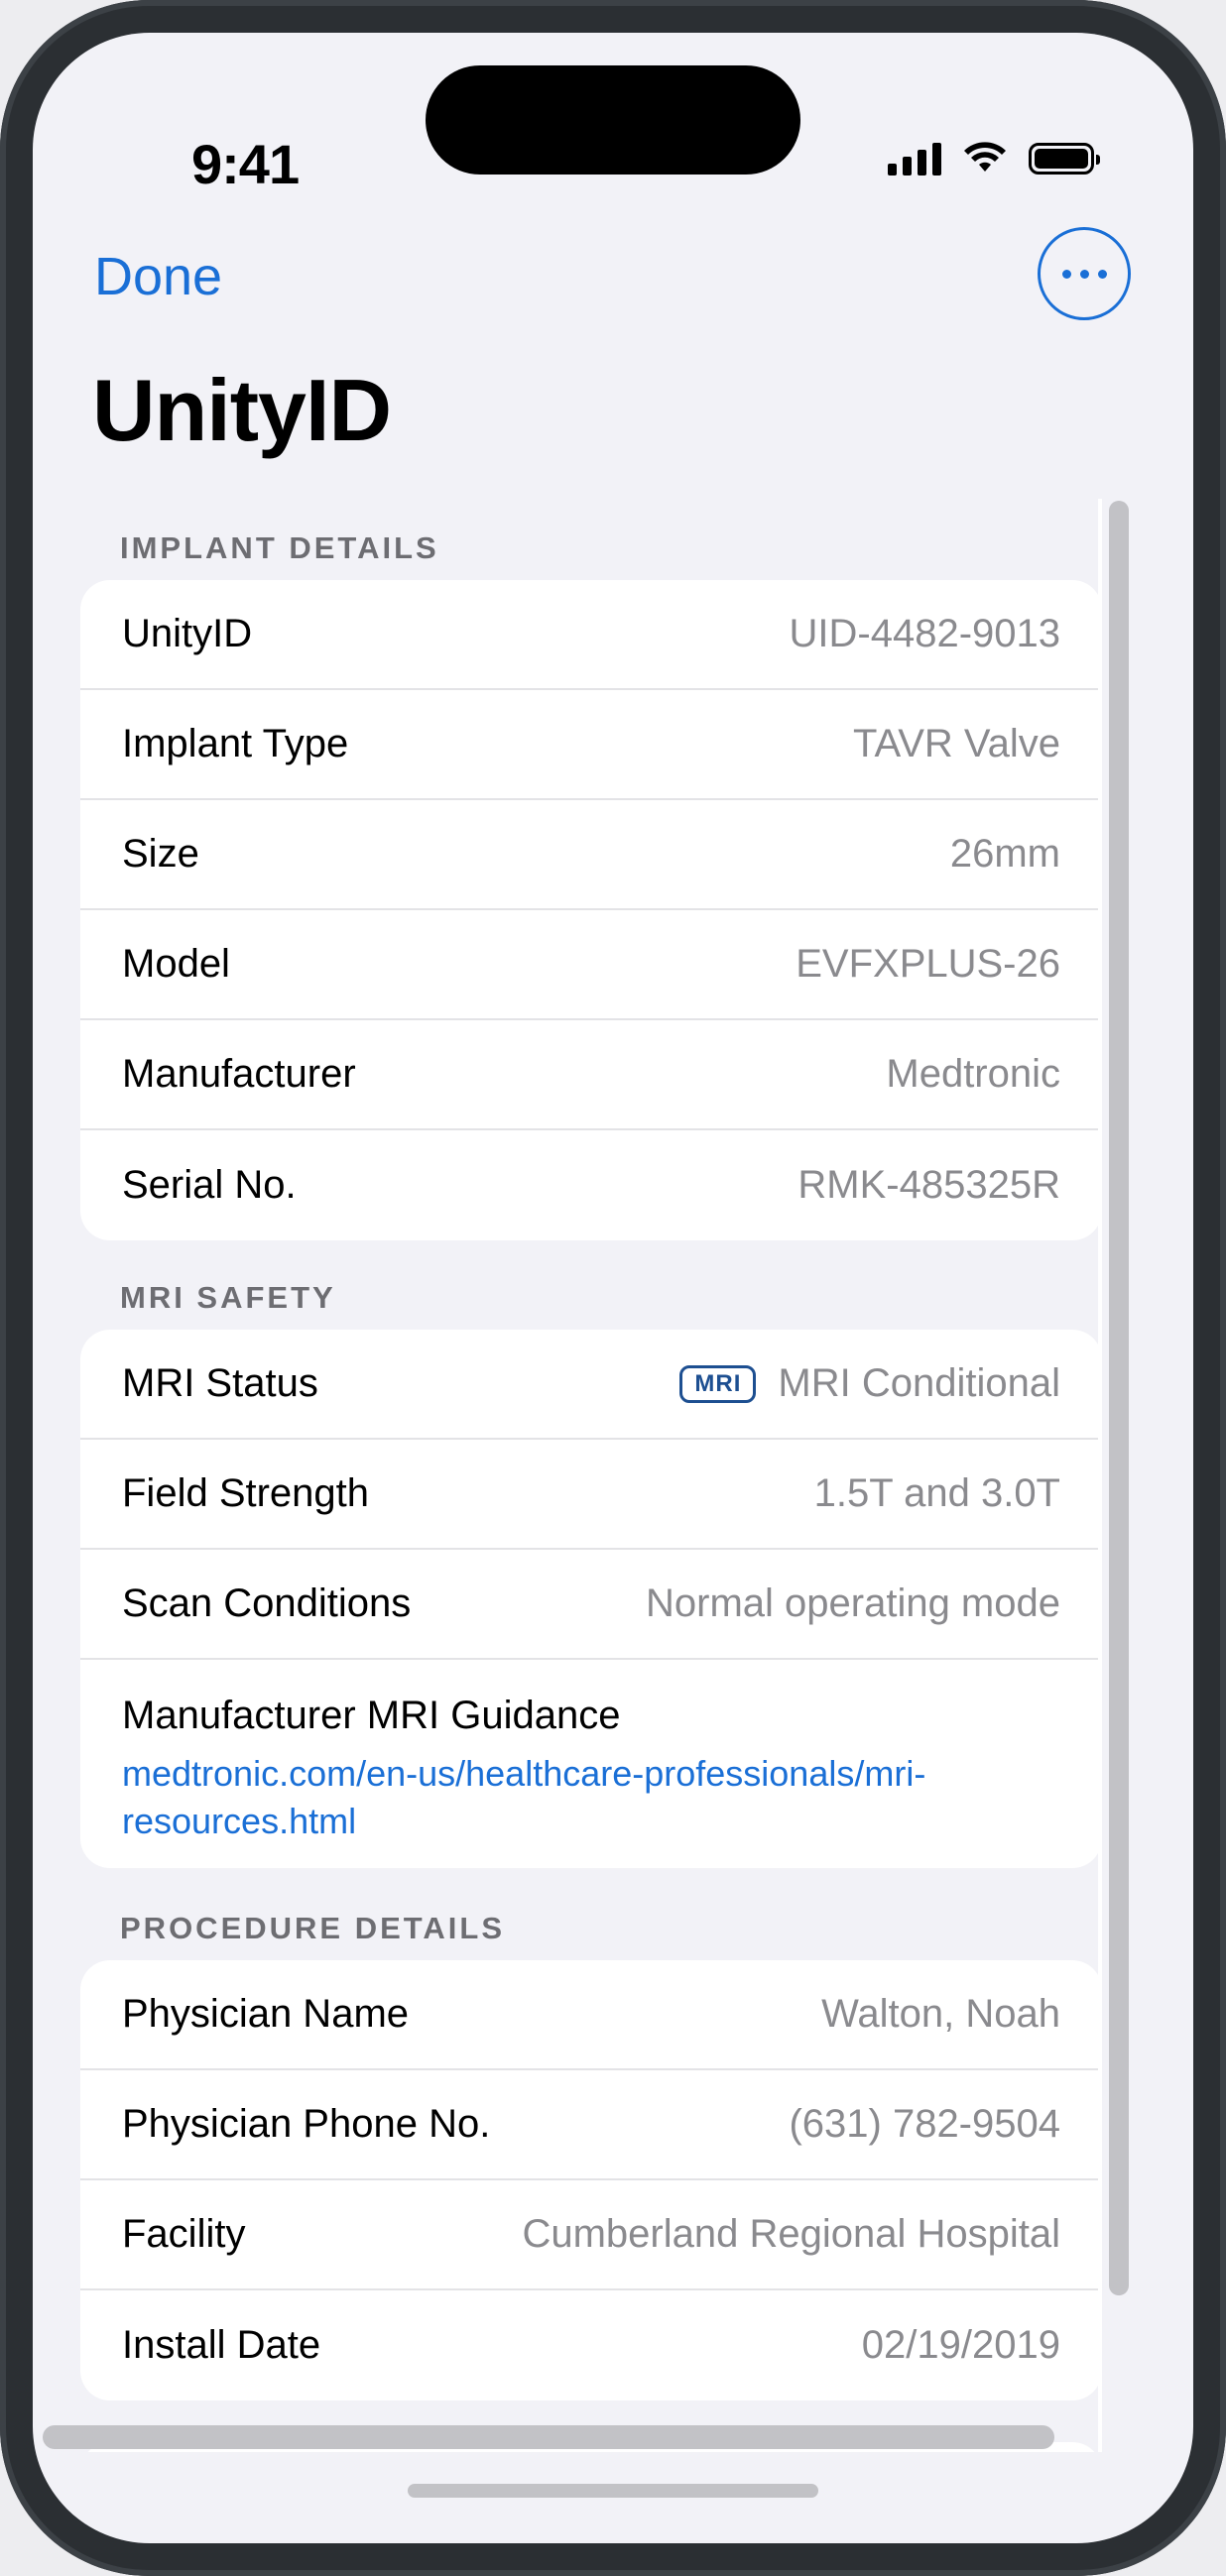 The image size is (1226, 2576). I want to click on row-value: 26mm, so click(1004, 854).